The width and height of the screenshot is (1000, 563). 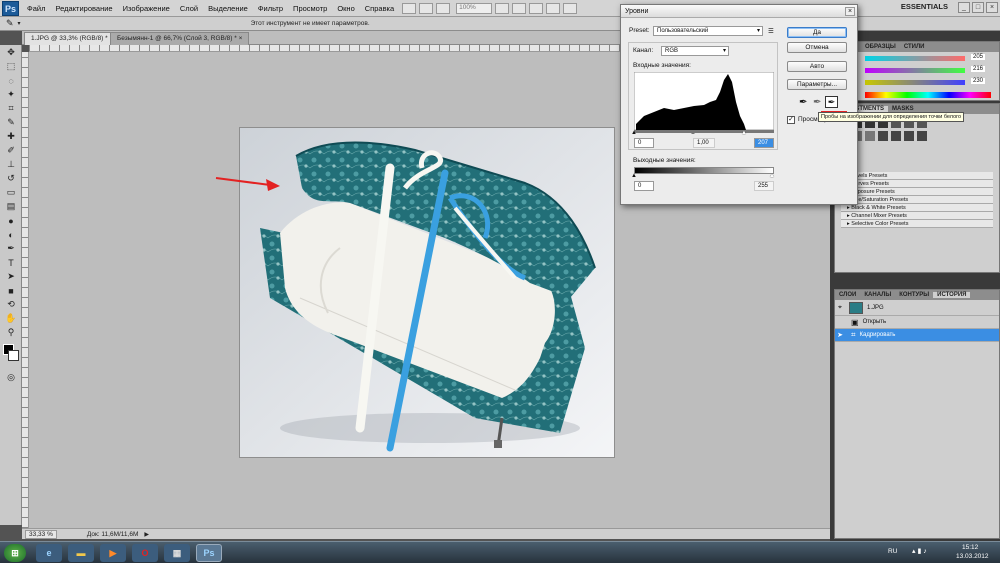 I want to click on background-color-swatch, so click(x=13, y=355).